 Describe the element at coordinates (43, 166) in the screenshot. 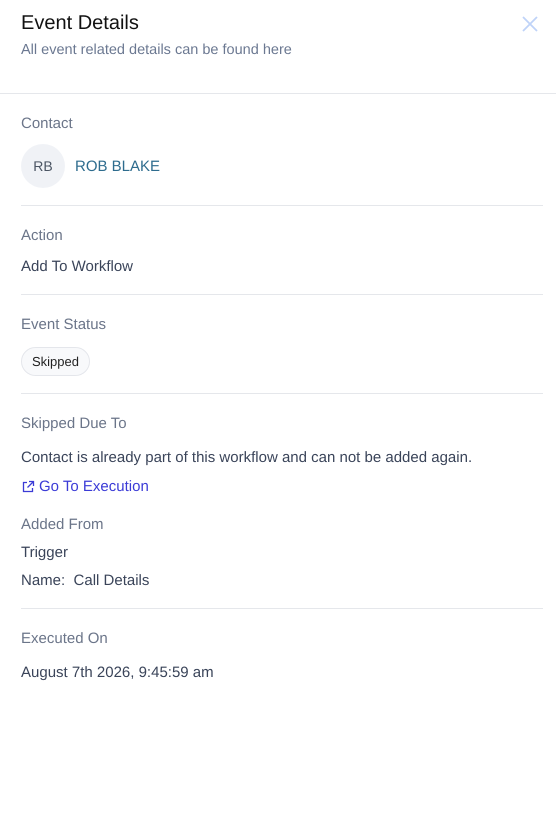

I see `avatar: RB` at that location.